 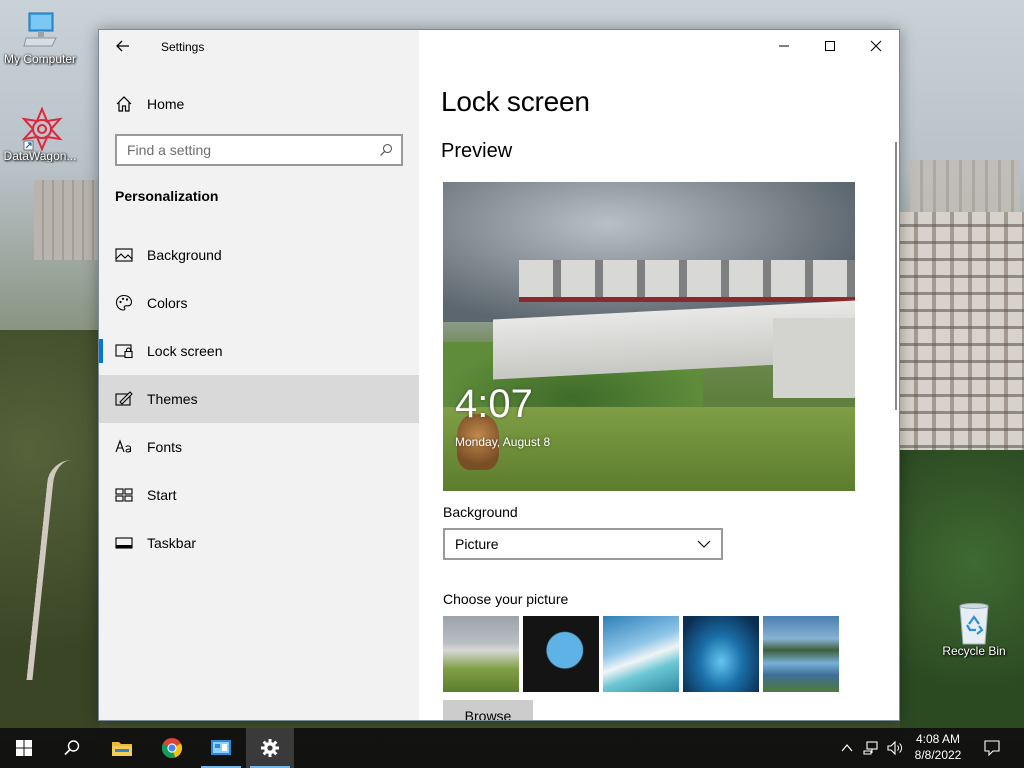 I want to click on home-label: Home, so click(x=166, y=104).